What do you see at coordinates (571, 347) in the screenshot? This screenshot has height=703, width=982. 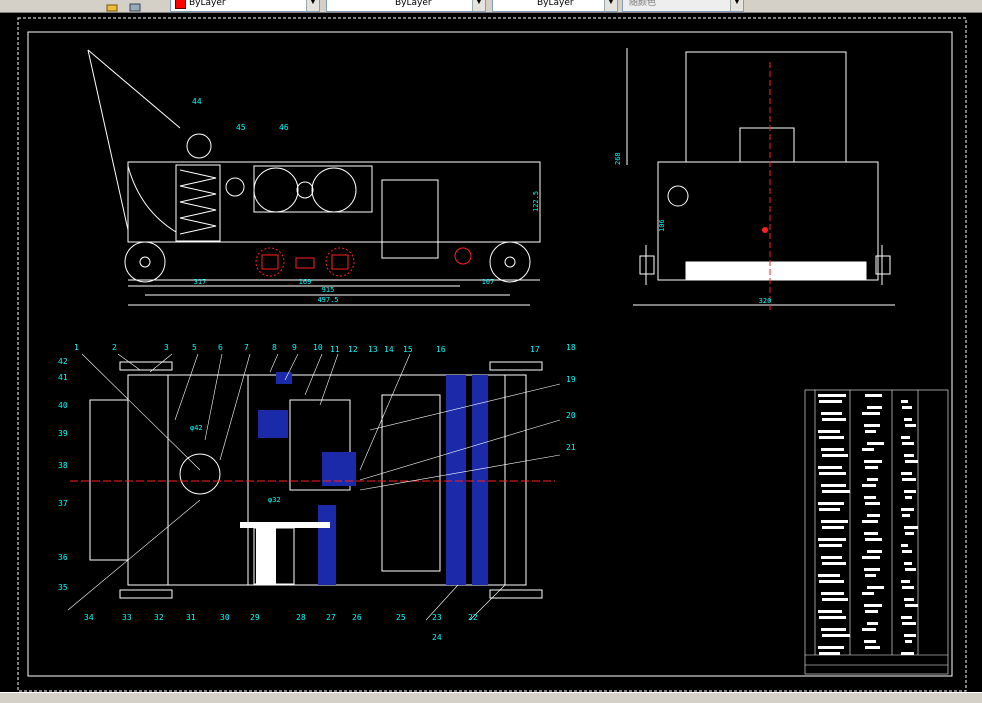 I see `balloon-18: 18` at bounding box center [571, 347].